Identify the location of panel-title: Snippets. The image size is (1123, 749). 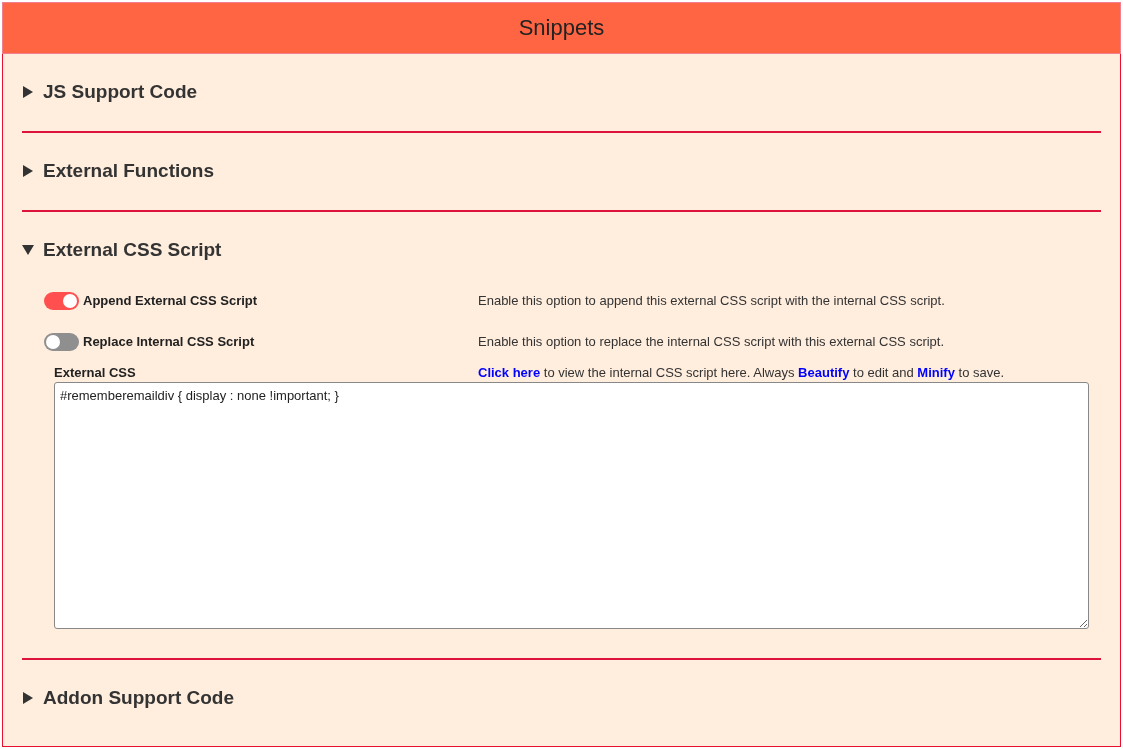
(561, 28).